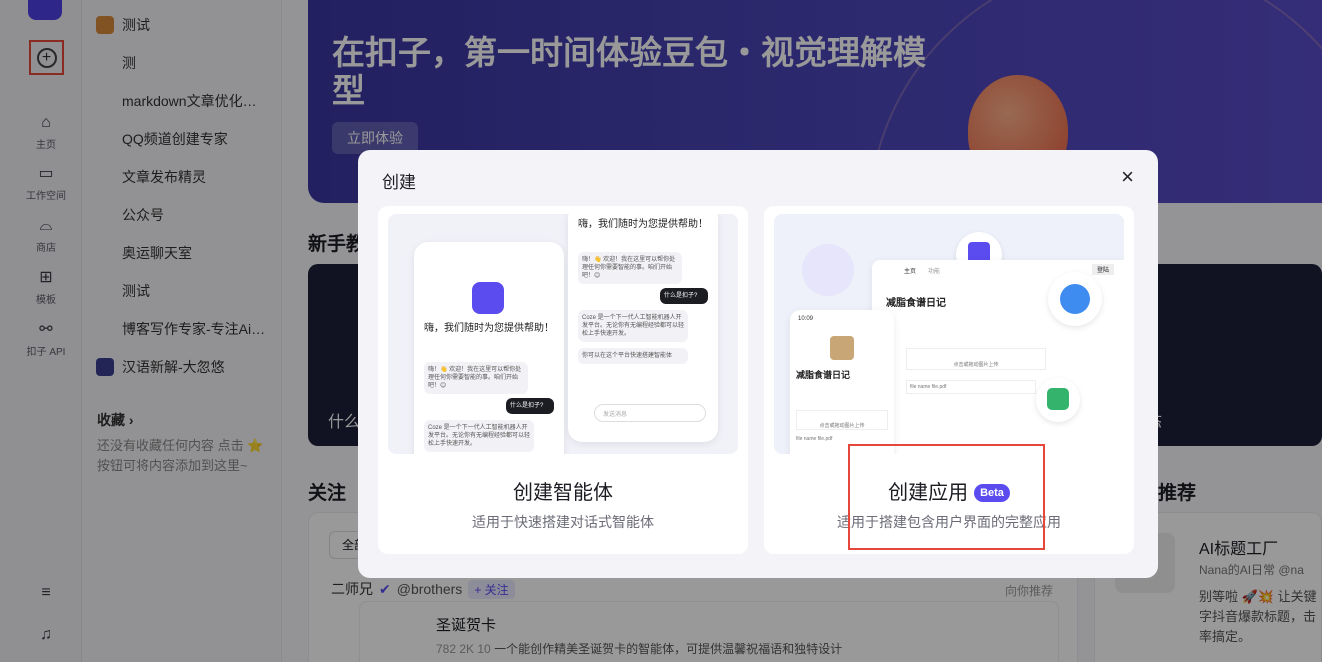  I want to click on close-icon: ×, so click(1127, 177).